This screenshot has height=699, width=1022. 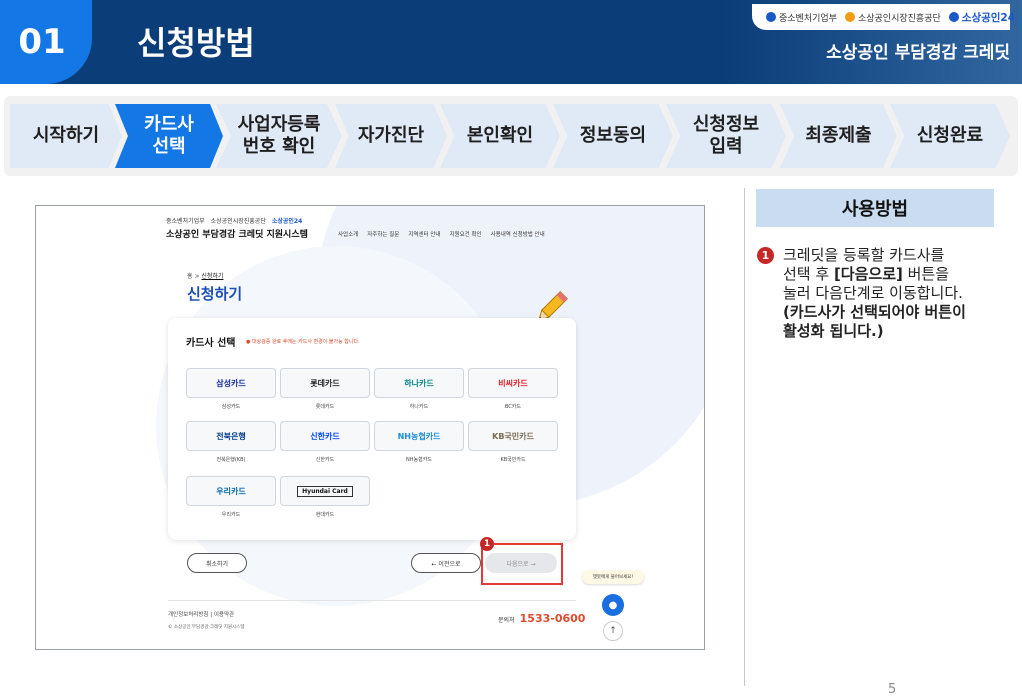 I want to click on card-option-9: 우리카드, so click(x=231, y=491).